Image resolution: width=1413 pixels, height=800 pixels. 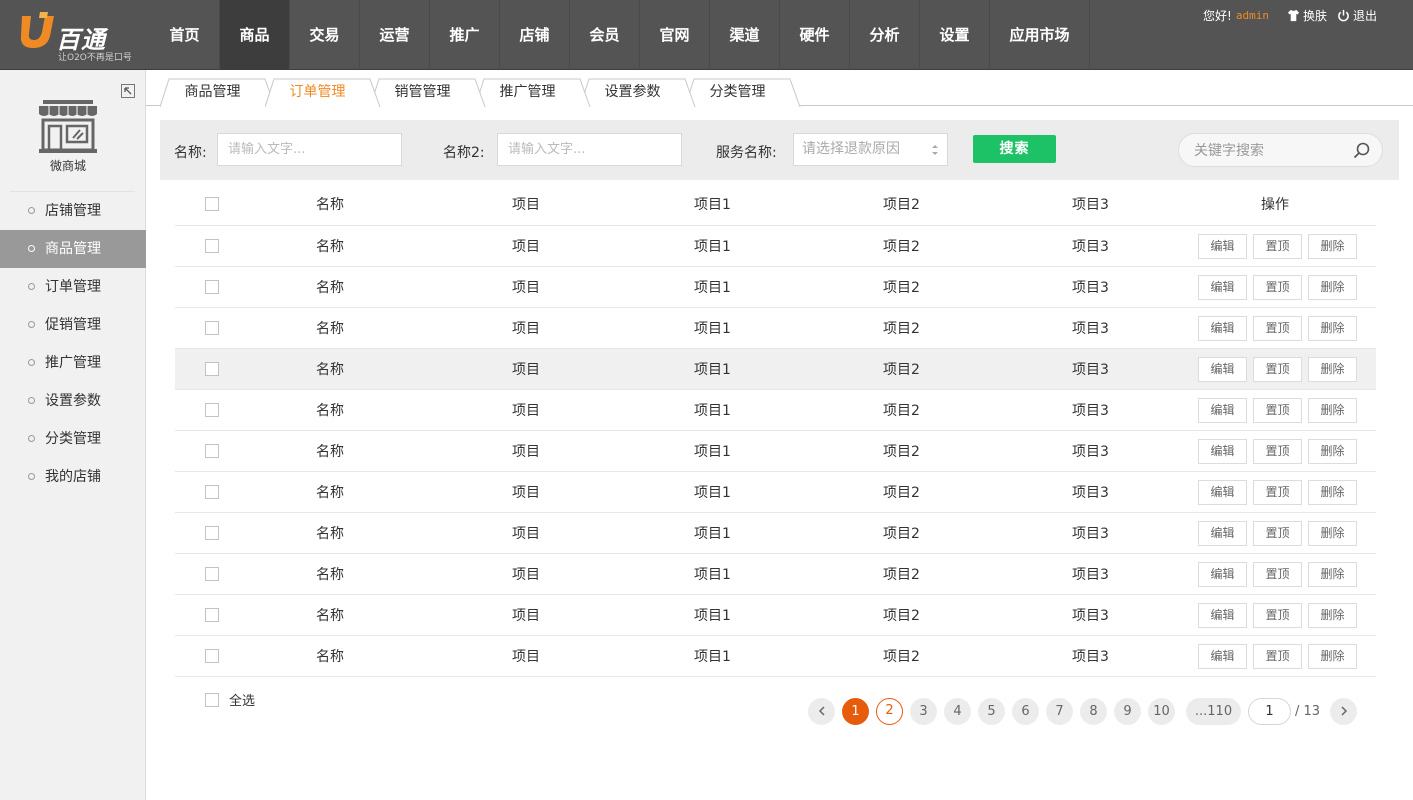 I want to click on service-select: 请选择退款原因, so click(x=870, y=149).